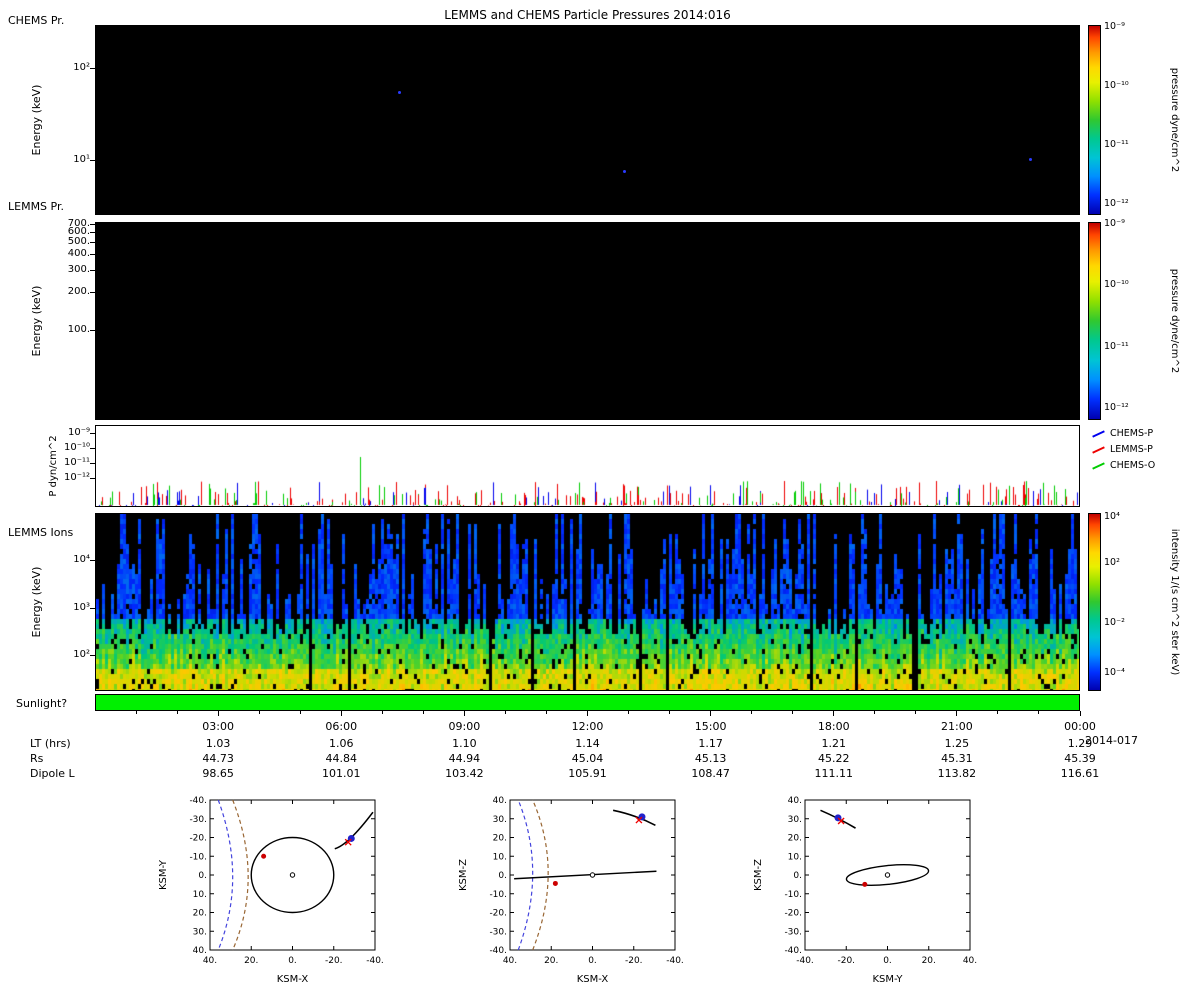 This screenshot has width=1200, height=1000. What do you see at coordinates (1174, 120) in the screenshot?
I see `colorbar-label-chems-pressure: pressure dyne/cm^2` at bounding box center [1174, 120].